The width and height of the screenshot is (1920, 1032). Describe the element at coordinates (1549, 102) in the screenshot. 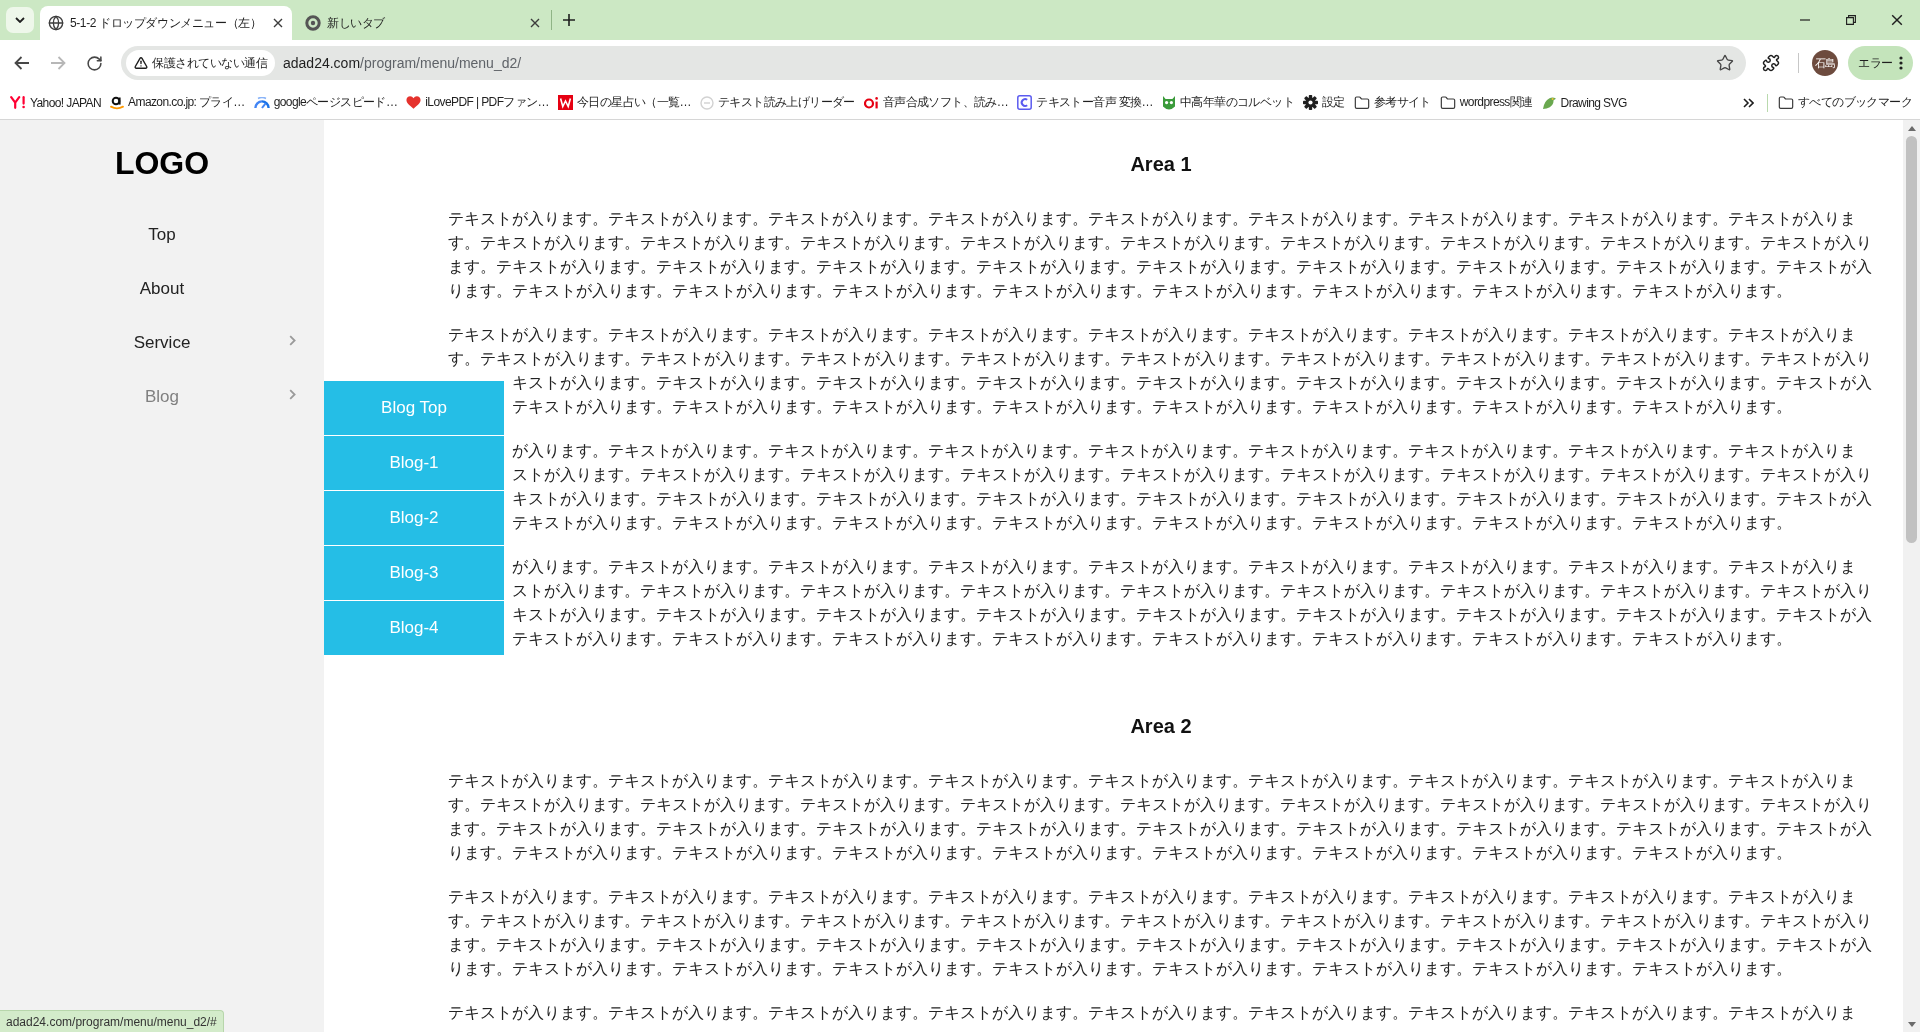

I see `leaf-icon` at that location.